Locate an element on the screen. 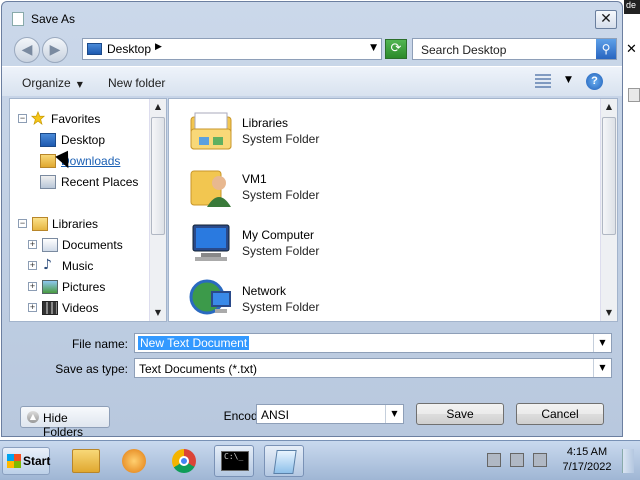 The image size is (640, 480). libraries-folder-icon is located at coordinates (211, 131).